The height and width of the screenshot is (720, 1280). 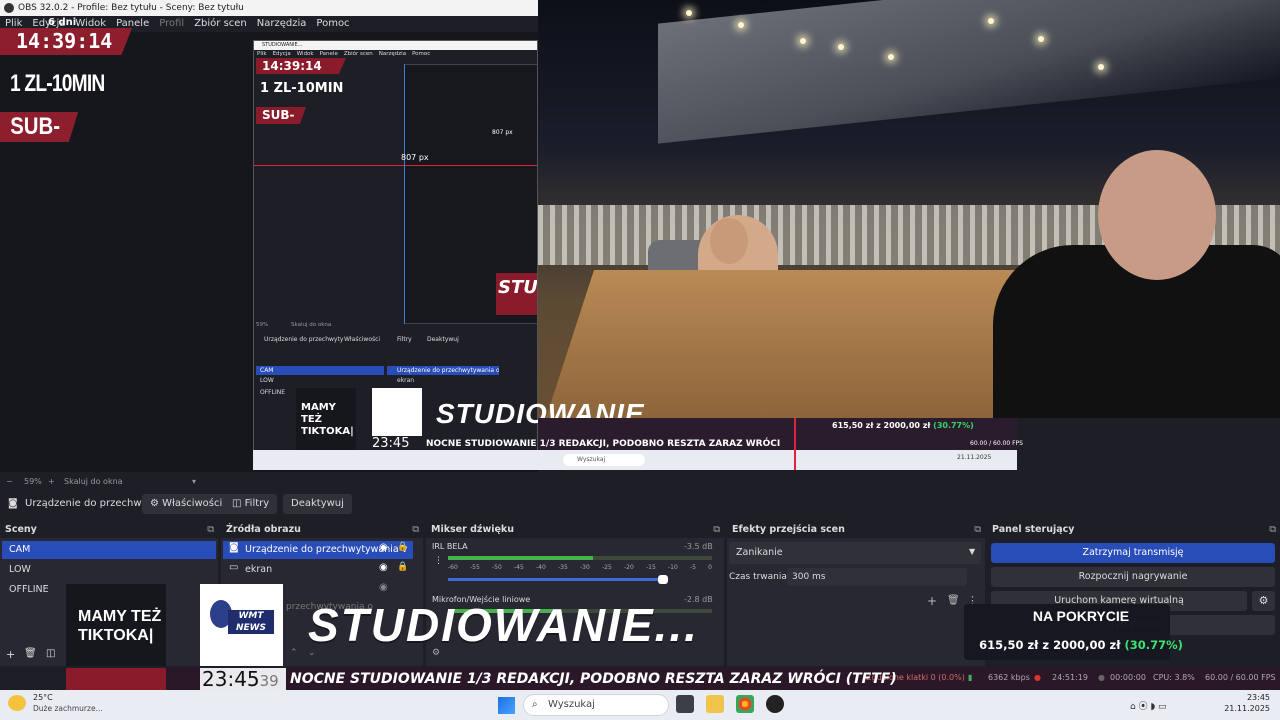 What do you see at coordinates (257, 503) in the screenshot?
I see `filters-label: Filtry` at bounding box center [257, 503].